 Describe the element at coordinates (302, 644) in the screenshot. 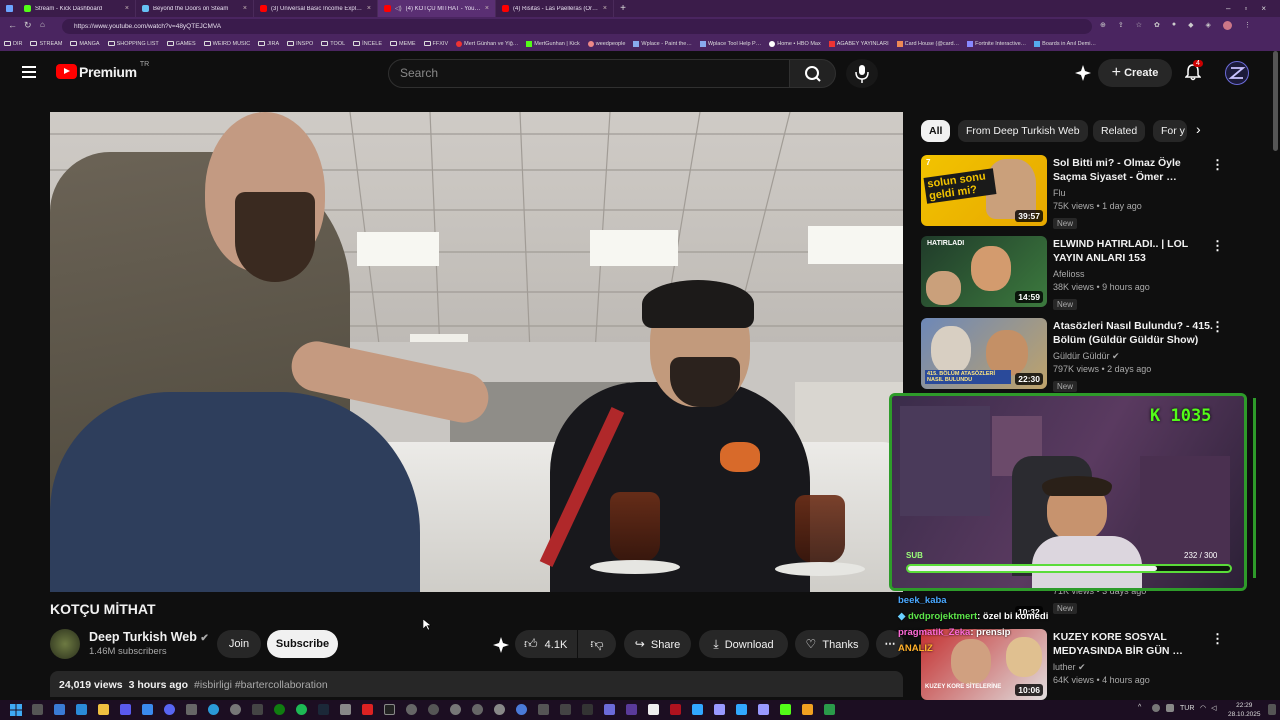

I see `subscribe-button: Subscribe` at that location.